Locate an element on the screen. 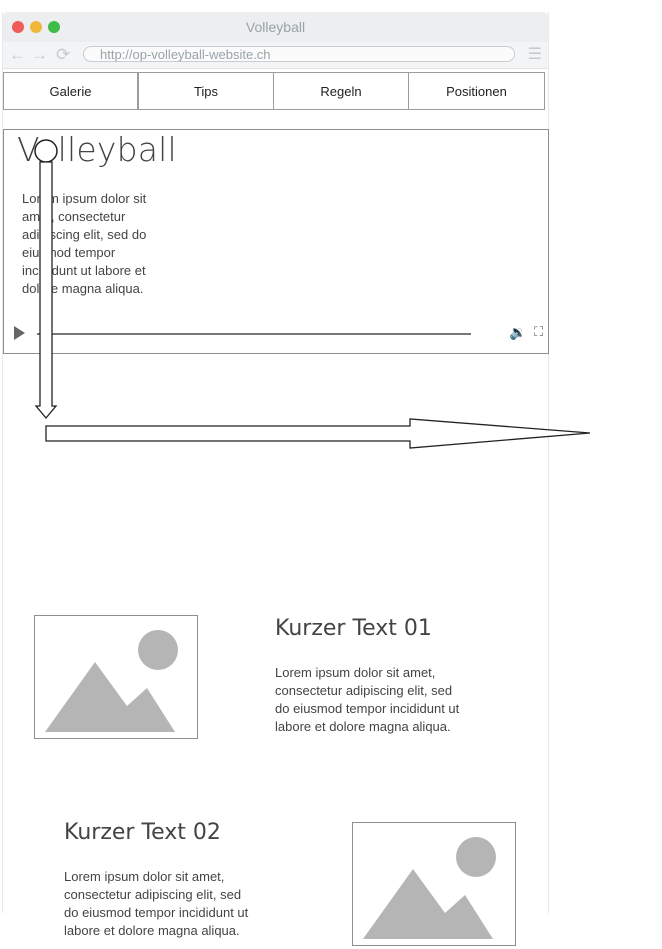 The image size is (662, 949). right-arrow is located at coordinates (318, 433).